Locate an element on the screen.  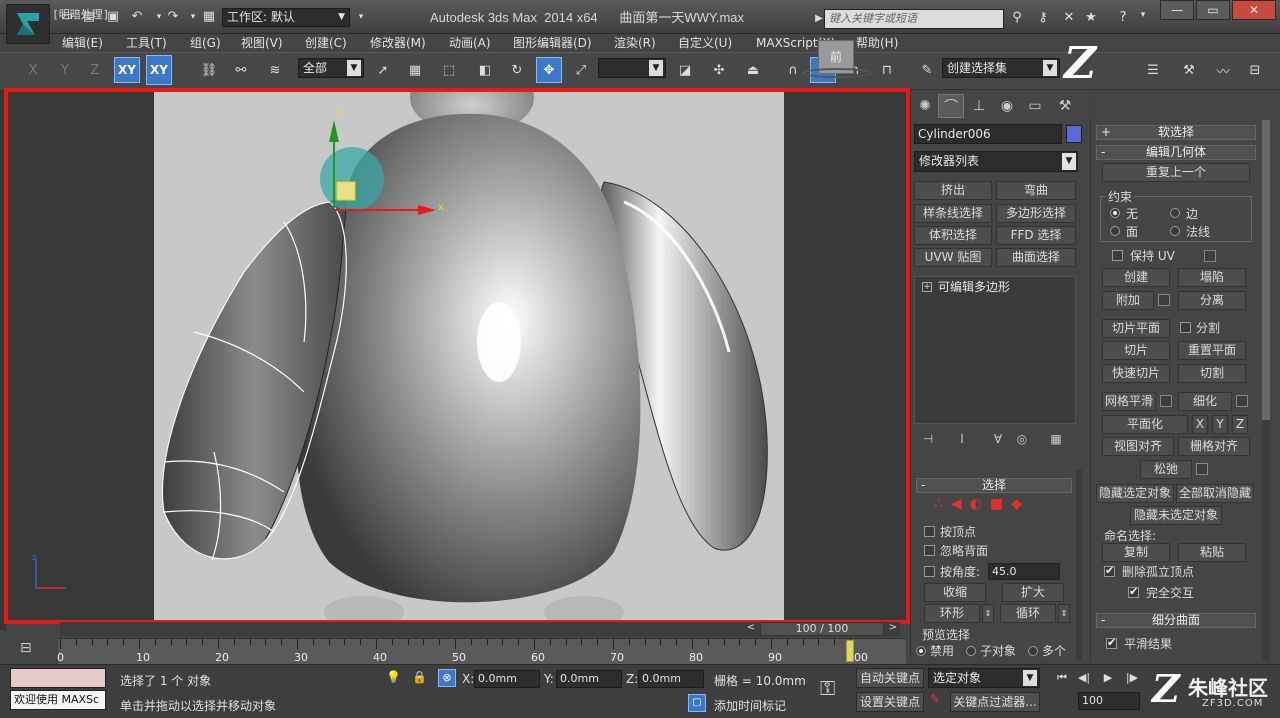
collapse-button: 塌陷 is located at coordinates (1212, 277).